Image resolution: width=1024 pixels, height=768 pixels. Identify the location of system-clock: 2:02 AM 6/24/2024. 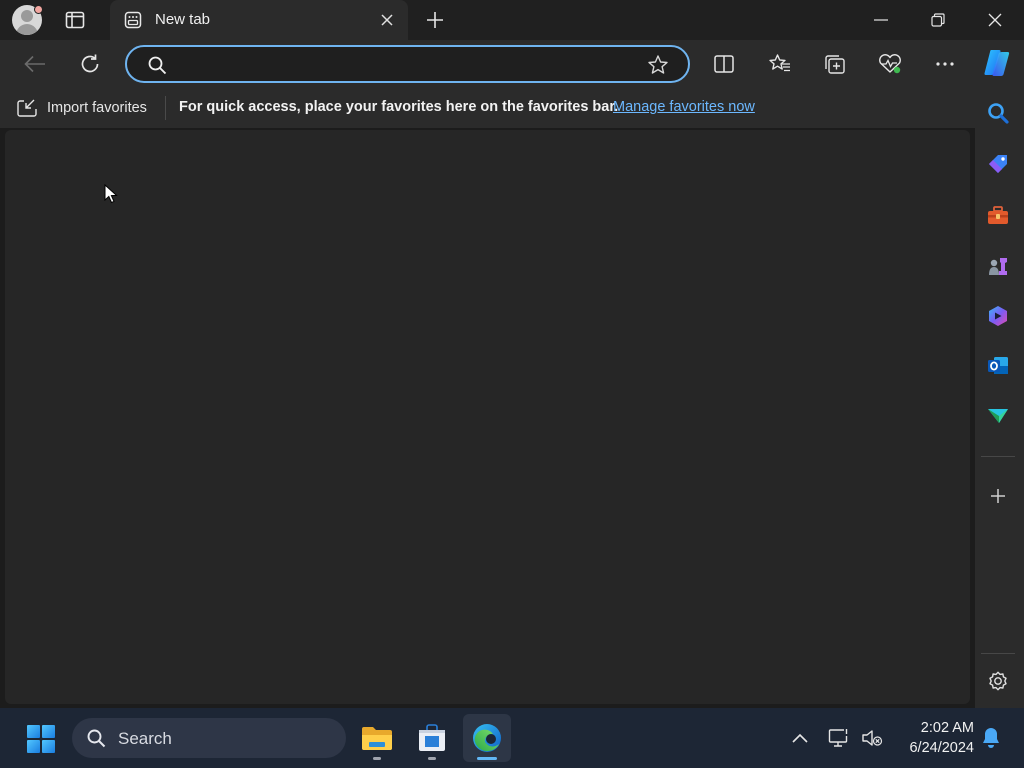
(935, 738).